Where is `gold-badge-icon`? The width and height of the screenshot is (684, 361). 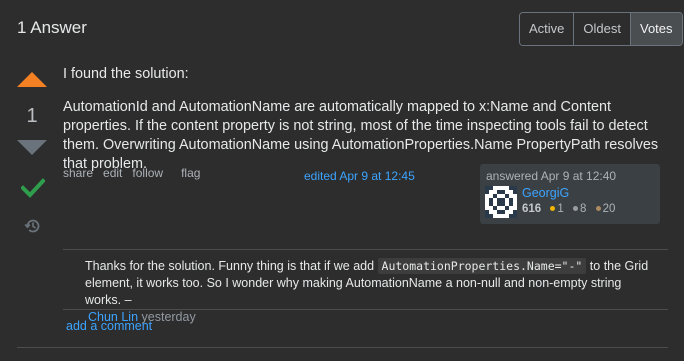
gold-badge-icon is located at coordinates (553, 208).